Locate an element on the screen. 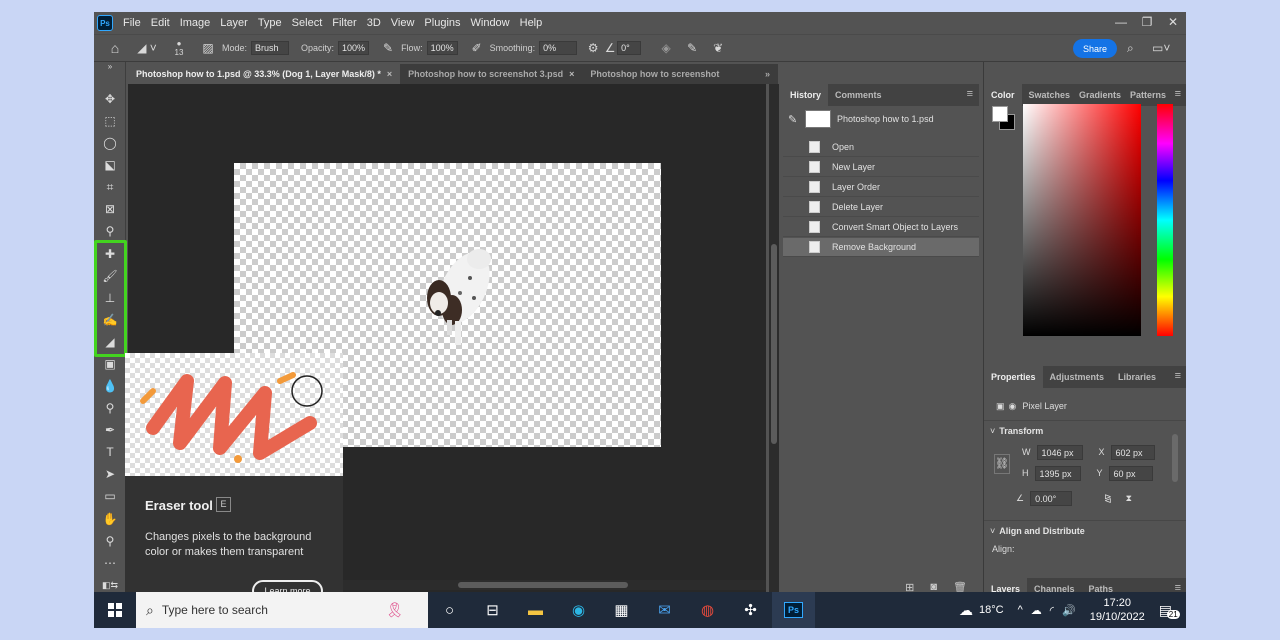 The width and height of the screenshot is (1280, 640). tab-comments: Comments is located at coordinates (858, 95).